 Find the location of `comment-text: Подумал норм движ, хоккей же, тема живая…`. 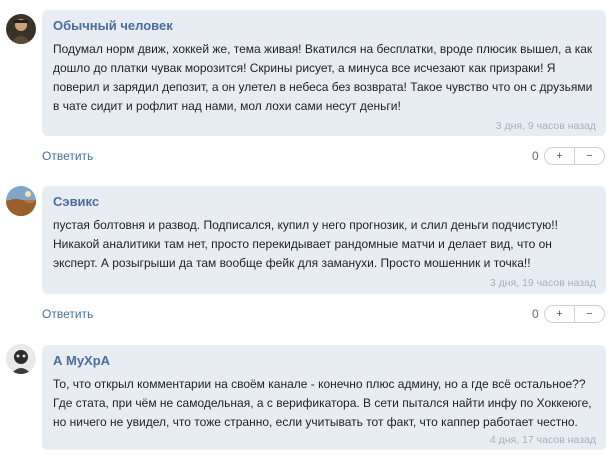

comment-text: Подумал норм движ, хоккей же, тема живая… is located at coordinates (323, 77).